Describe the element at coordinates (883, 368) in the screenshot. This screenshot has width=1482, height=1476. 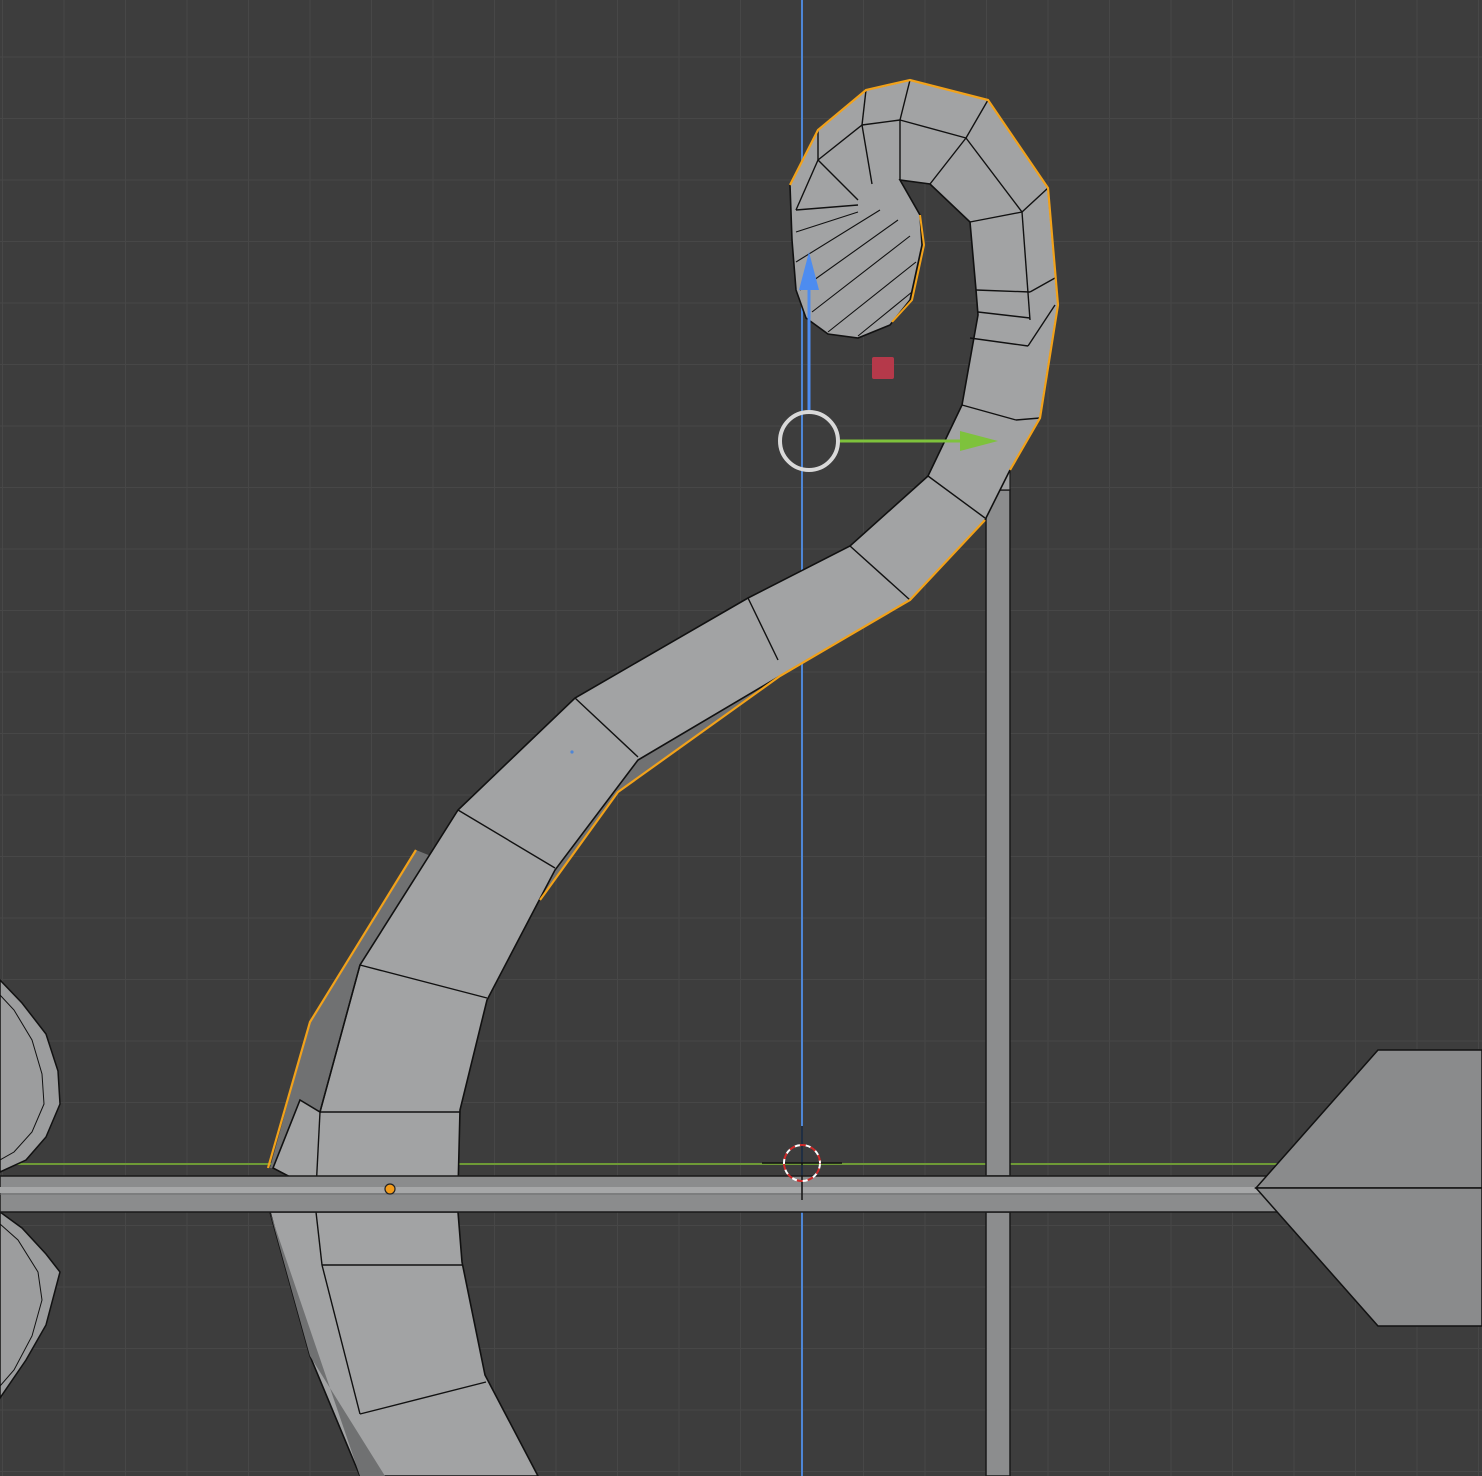
I see `gizmo-plane-handle` at that location.